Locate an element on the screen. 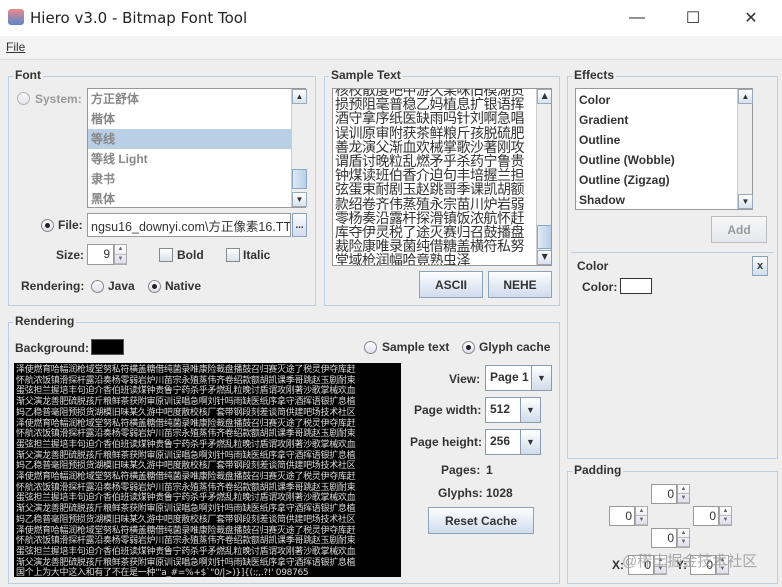 The height and width of the screenshot is (587, 782). effects-legend: Effects is located at coordinates (594, 75).